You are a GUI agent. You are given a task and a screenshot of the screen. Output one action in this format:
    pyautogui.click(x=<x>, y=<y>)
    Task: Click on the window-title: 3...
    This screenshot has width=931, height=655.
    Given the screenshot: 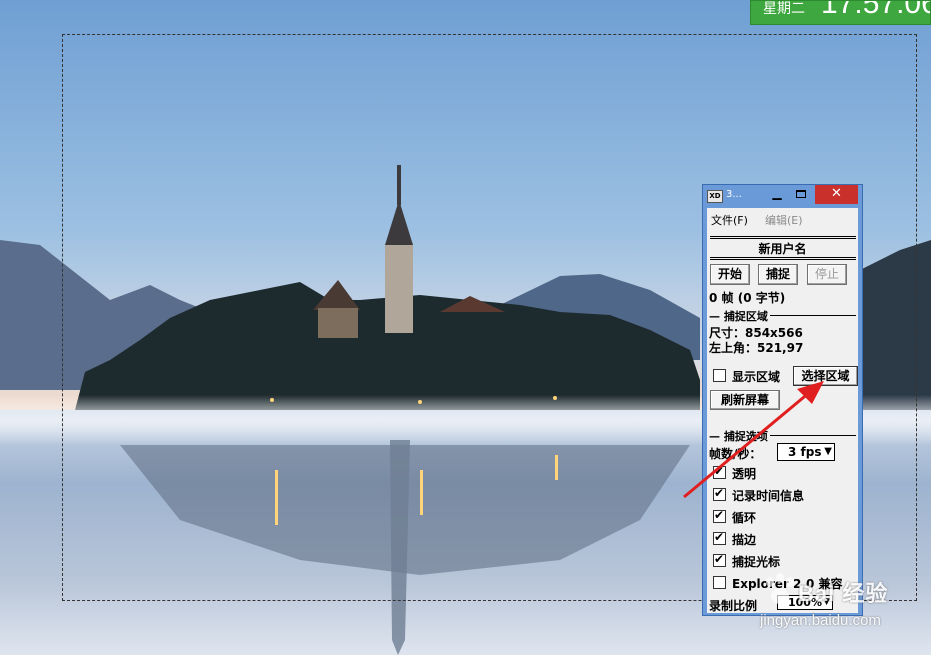 What is the action you would take?
    pyautogui.click(x=734, y=194)
    